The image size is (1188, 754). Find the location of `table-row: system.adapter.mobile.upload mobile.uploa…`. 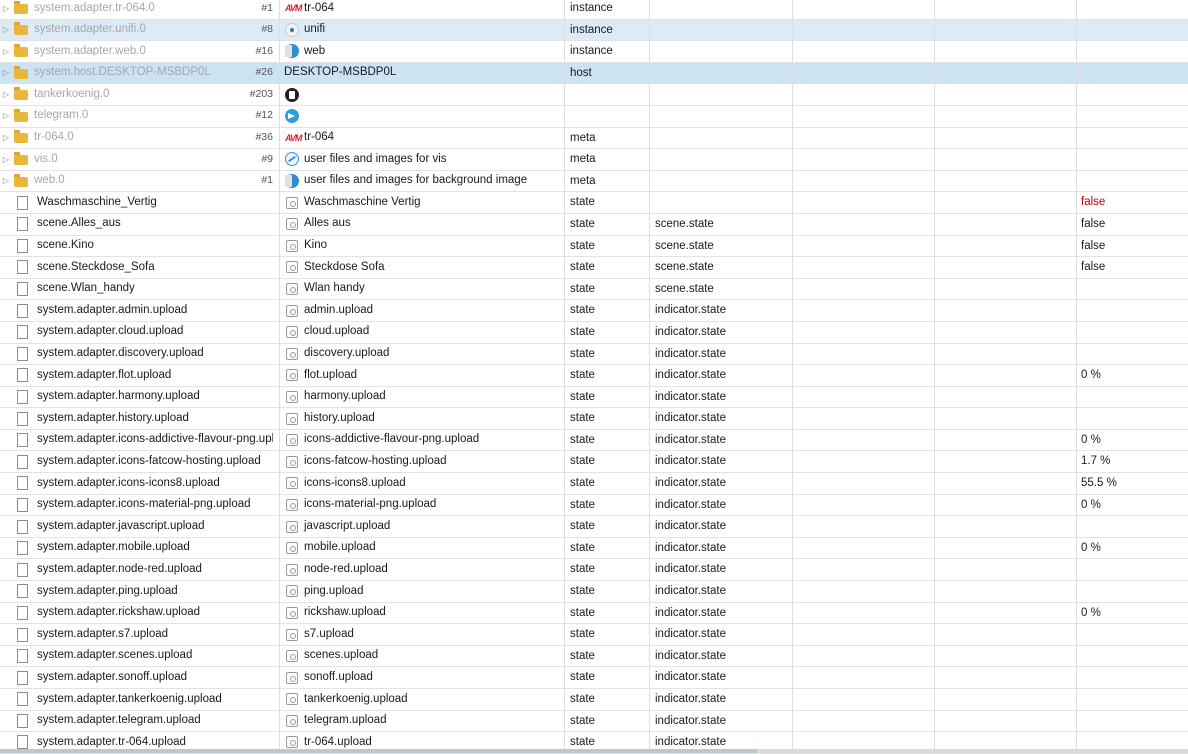

table-row: system.adapter.mobile.upload mobile.uploa… is located at coordinates (594, 548).